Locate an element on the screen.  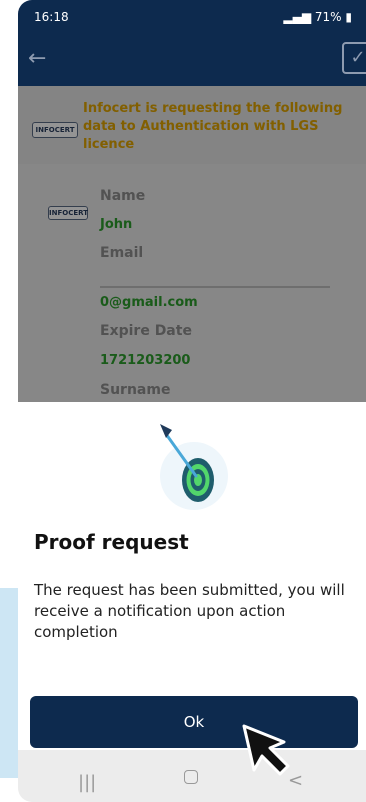
back-arrow-icon: ← is located at coordinates (37, 58).